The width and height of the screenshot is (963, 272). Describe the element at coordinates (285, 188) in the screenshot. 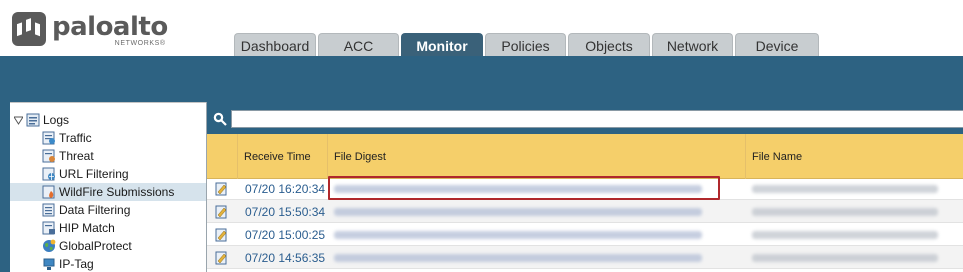

I see `receive-time-cell: 07/20 16:20:34` at that location.